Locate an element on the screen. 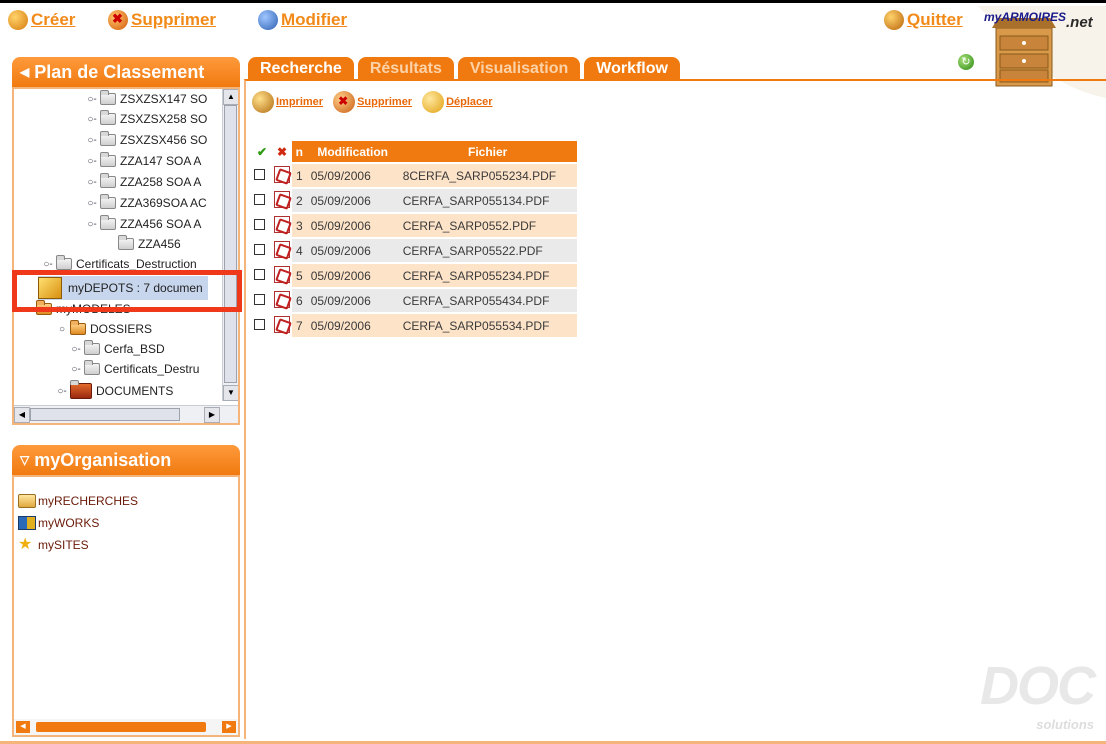 This screenshot has height=744, width=1106. org-item-works: myWORKS is located at coordinates (58, 523).